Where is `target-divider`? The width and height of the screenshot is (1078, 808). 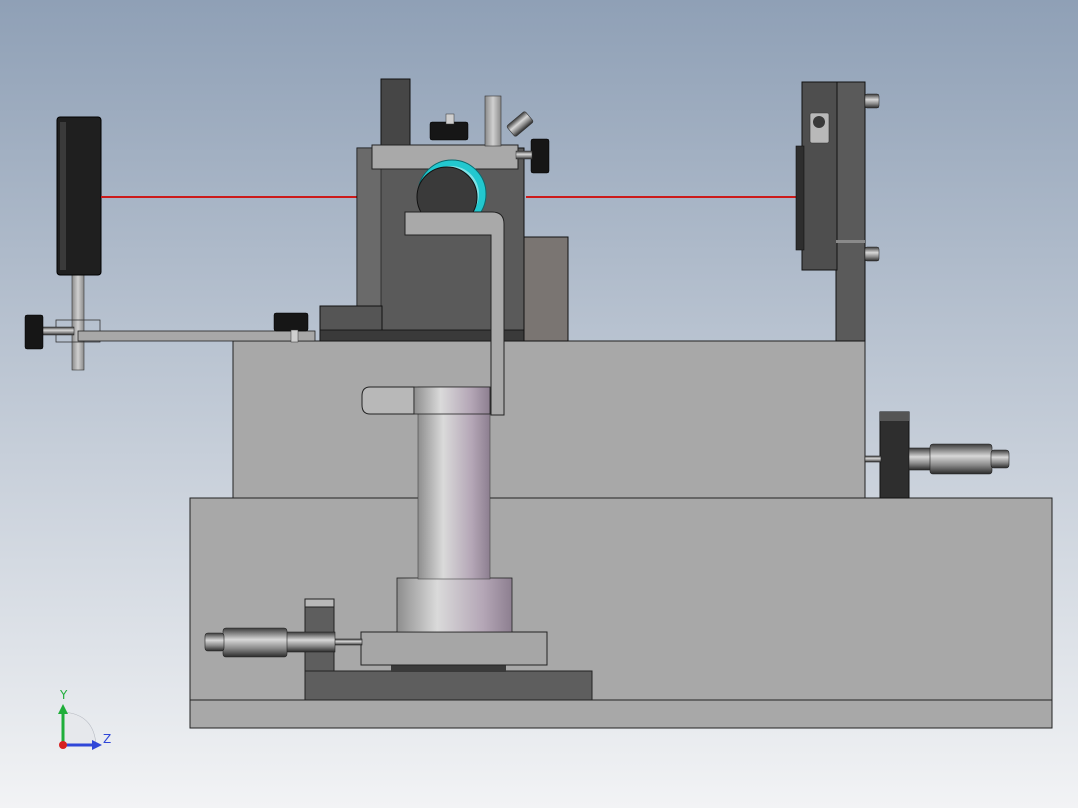
target-divider is located at coordinates (850, 241).